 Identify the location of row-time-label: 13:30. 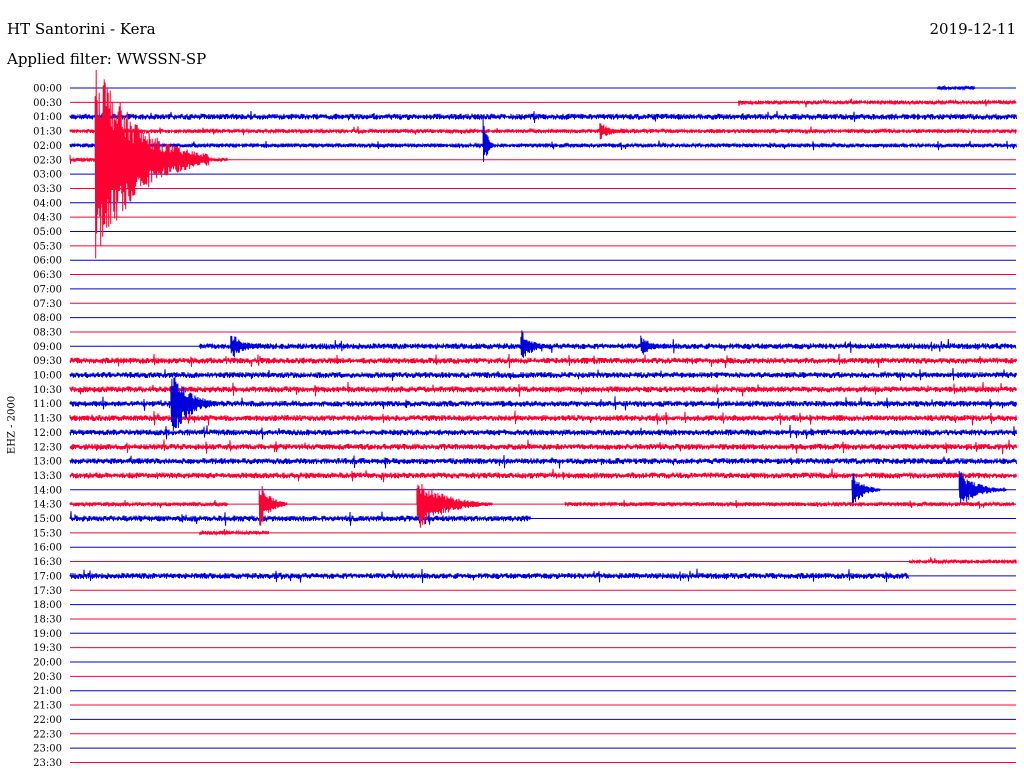
(47, 476).